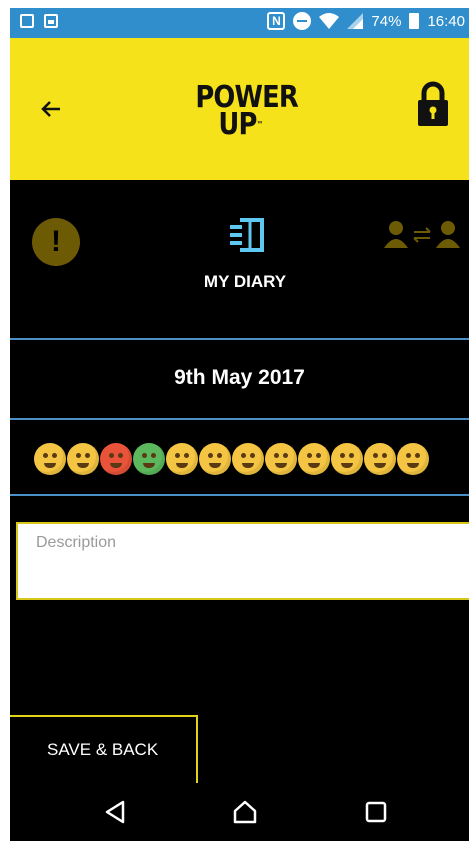 The width and height of the screenshot is (469, 841). What do you see at coordinates (83, 459) in the screenshot?
I see `mood-angry-yellow-icon` at bounding box center [83, 459].